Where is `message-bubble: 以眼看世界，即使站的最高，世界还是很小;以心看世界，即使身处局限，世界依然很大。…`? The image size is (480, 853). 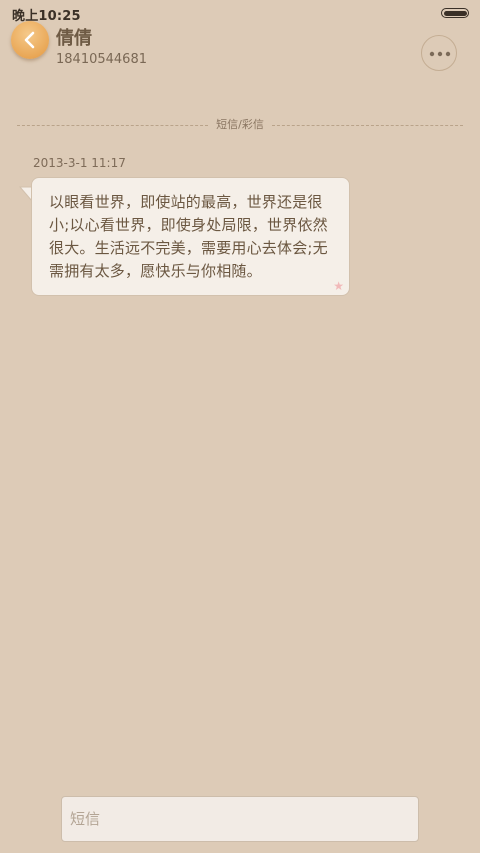 message-bubble: 以眼看世界，即使站的最高，世界还是很小;以心看世界，即使身处局限，世界依然很大。… is located at coordinates (190, 236).